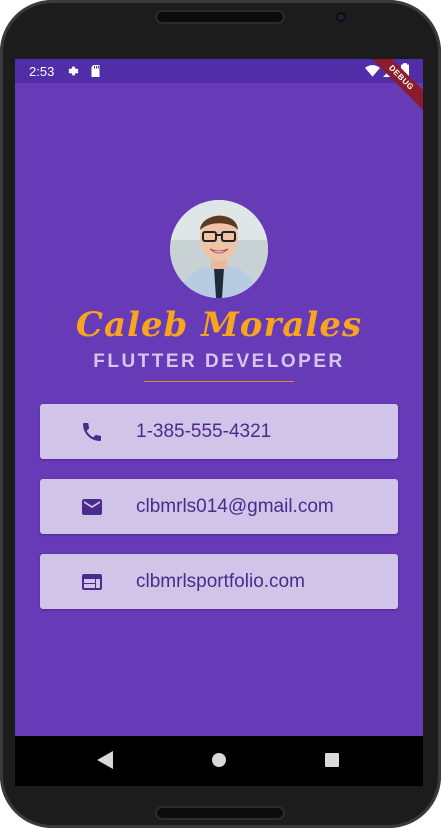 The width and height of the screenshot is (441, 828). Describe the element at coordinates (219, 381) in the screenshot. I see `divider` at that location.